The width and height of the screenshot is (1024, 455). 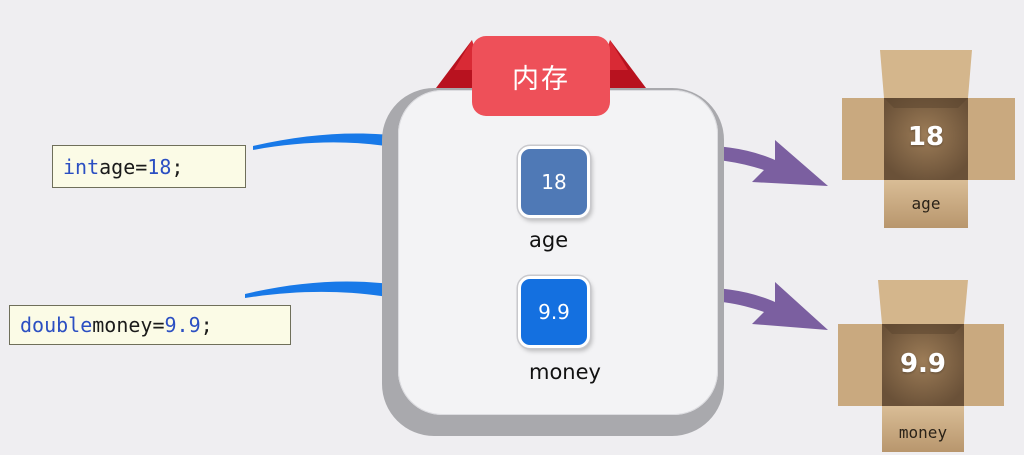 What do you see at coordinates (923, 432) in the screenshot?
I see `box-money-name: money` at bounding box center [923, 432].